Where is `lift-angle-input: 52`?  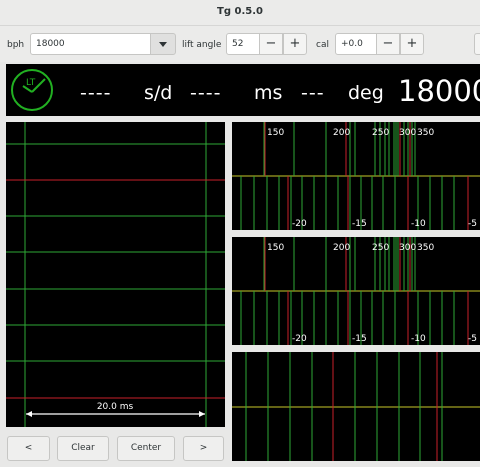
lift-angle-input: 52 is located at coordinates (243, 44).